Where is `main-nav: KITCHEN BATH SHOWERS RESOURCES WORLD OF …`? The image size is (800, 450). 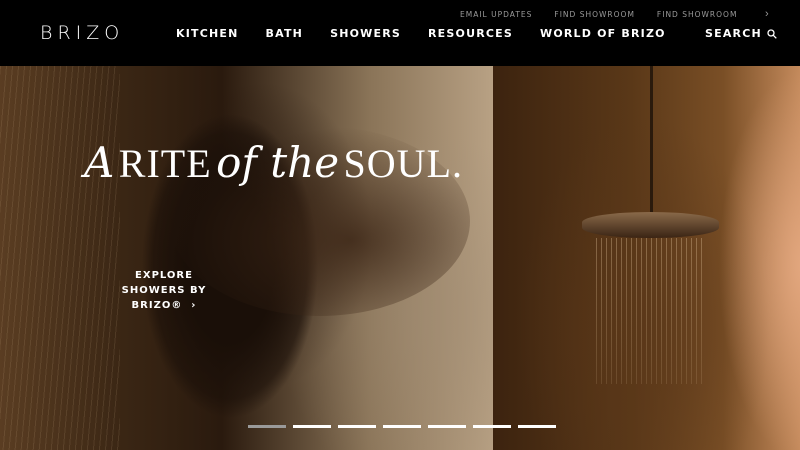
main-nav: KITCHEN BATH SHOWERS RESOURCES WORLD OF … is located at coordinates (434, 33).